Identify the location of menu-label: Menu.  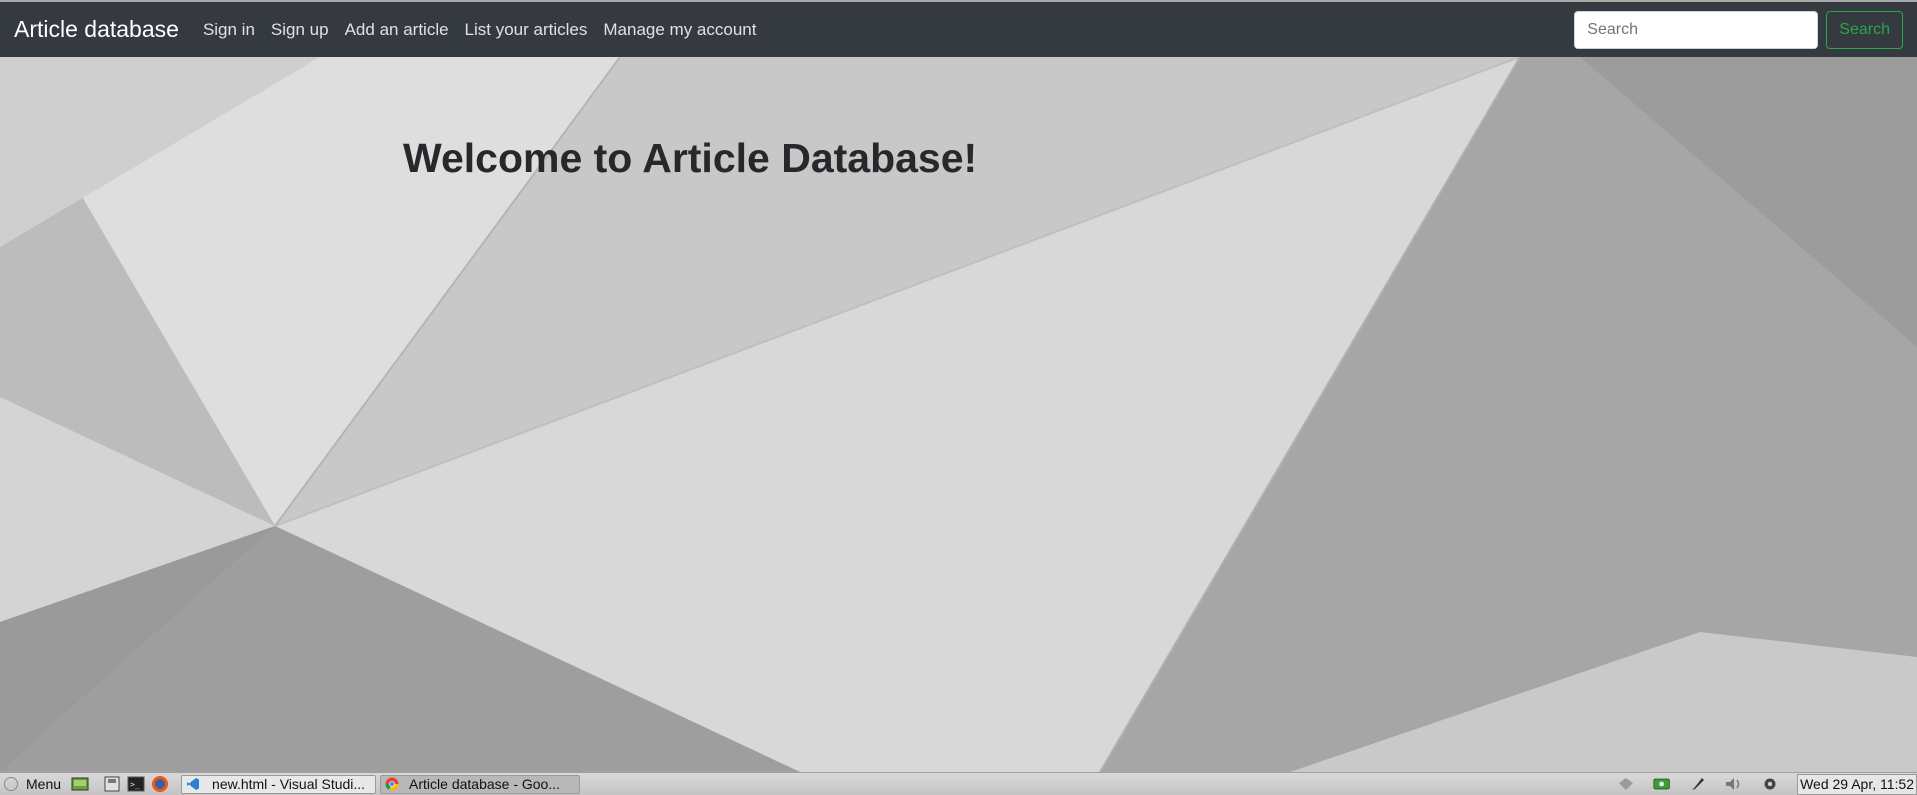
(44, 784).